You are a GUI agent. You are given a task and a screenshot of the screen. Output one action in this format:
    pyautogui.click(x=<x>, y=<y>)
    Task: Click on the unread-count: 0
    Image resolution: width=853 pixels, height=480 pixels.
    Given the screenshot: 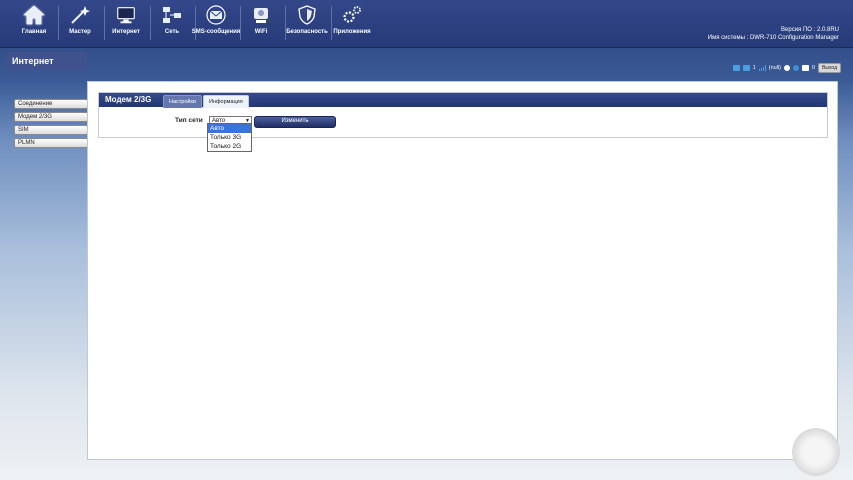 What is the action you would take?
    pyautogui.click(x=813, y=67)
    